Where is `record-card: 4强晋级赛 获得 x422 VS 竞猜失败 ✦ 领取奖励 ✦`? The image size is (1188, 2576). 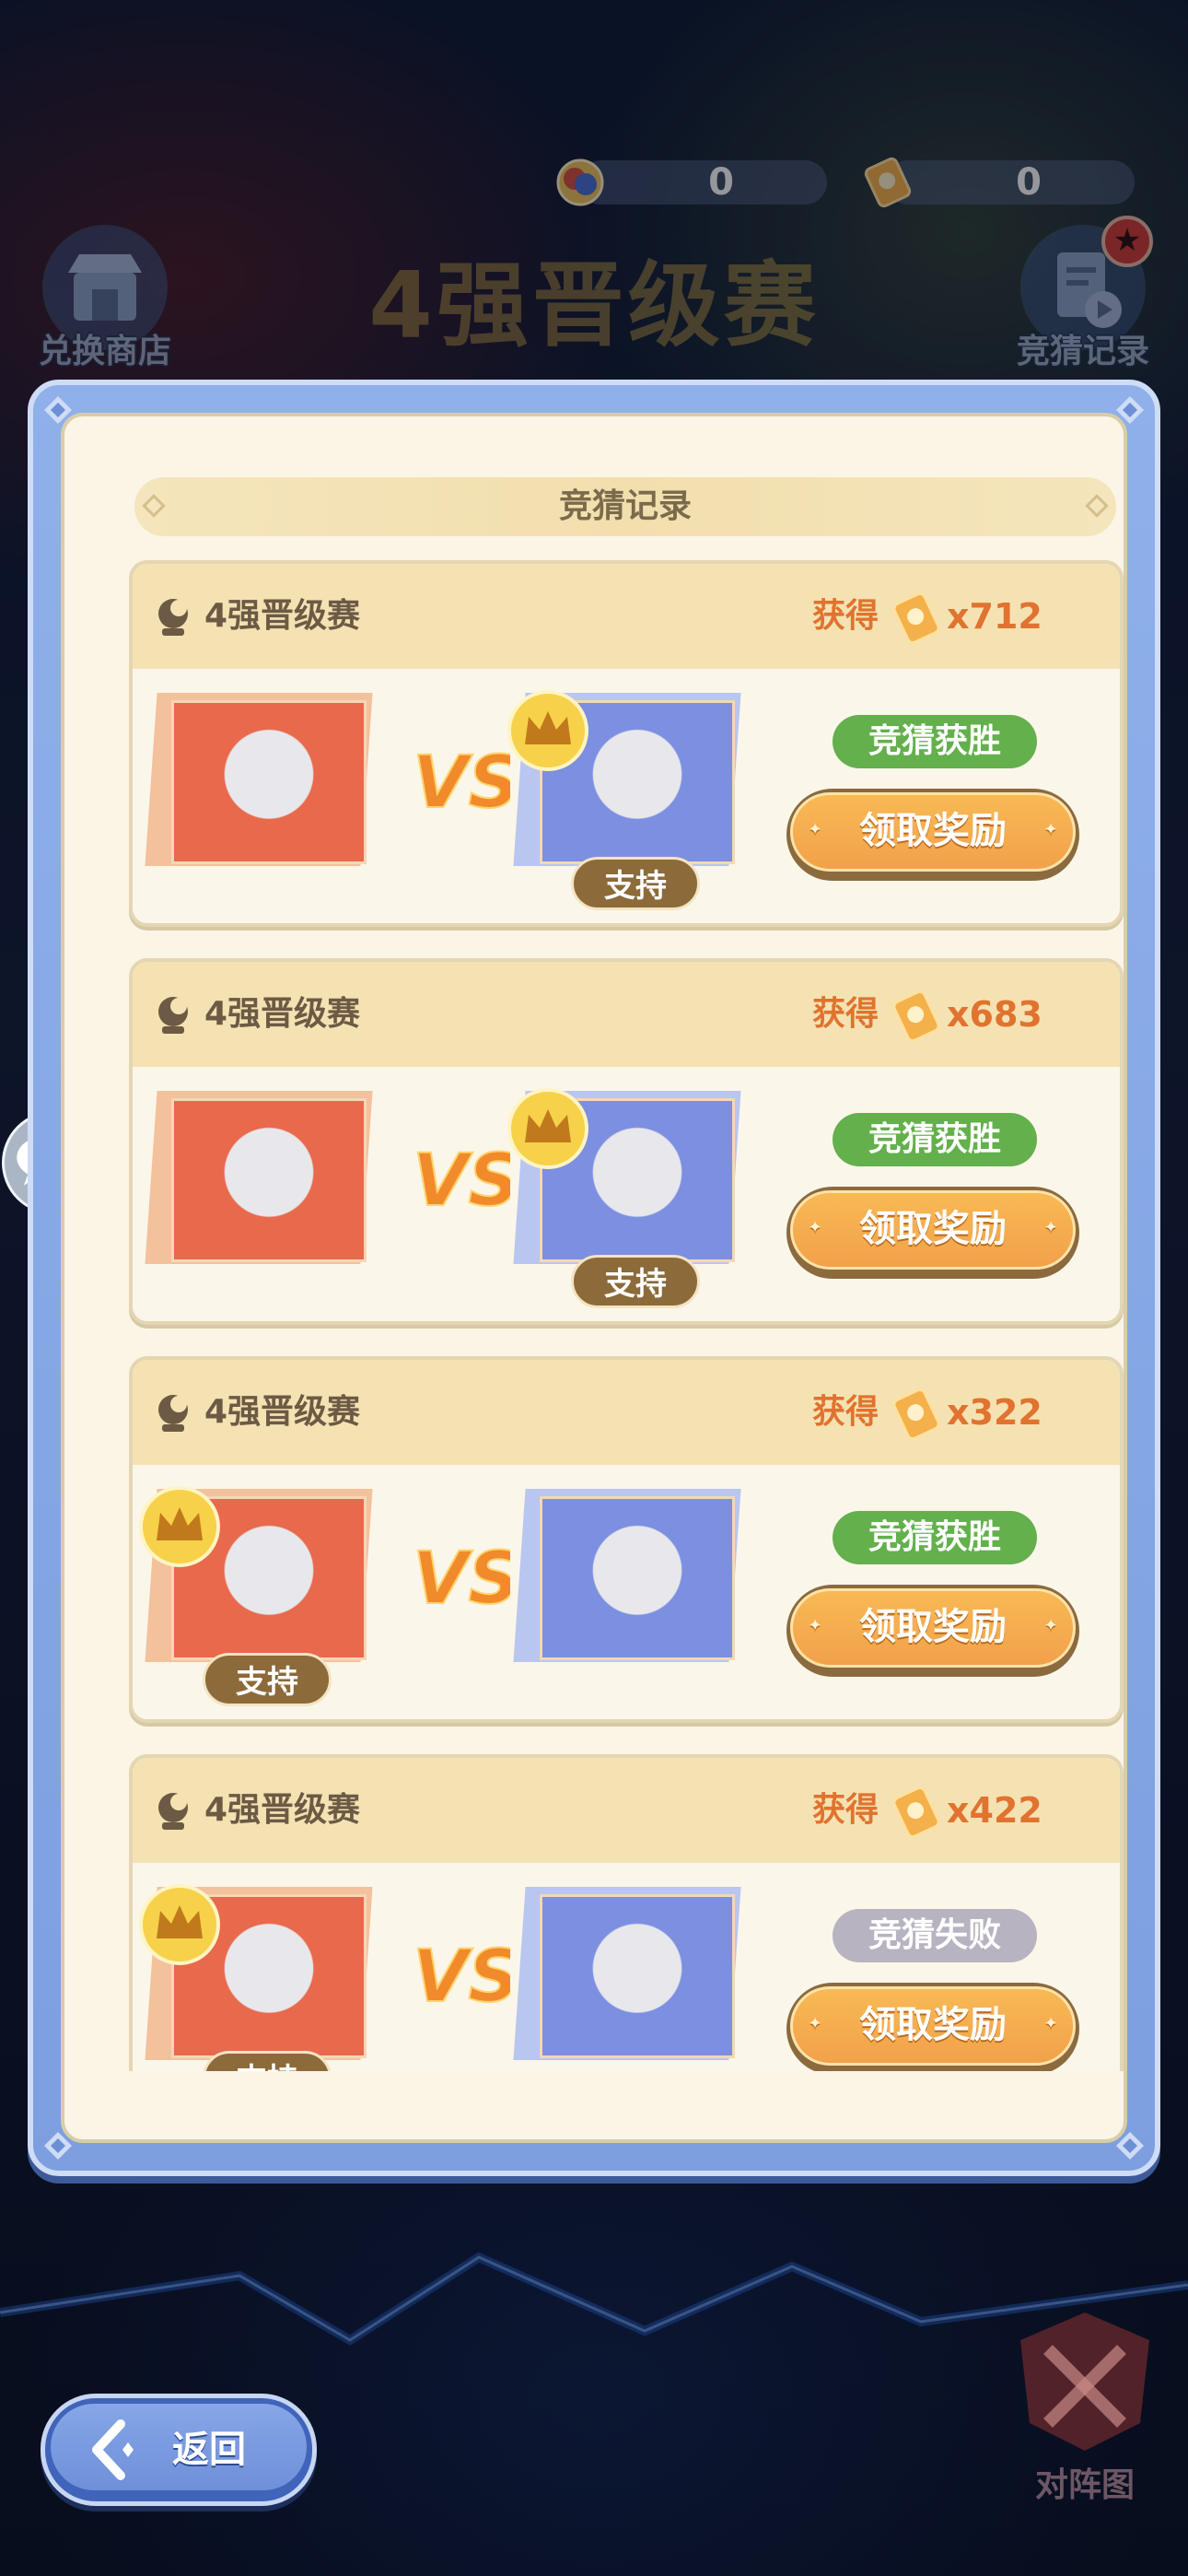
record-card: 4强晋级赛 获得 x422 VS 竞猜失败 ✦ 领取奖励 ✦ is located at coordinates (626, 1913).